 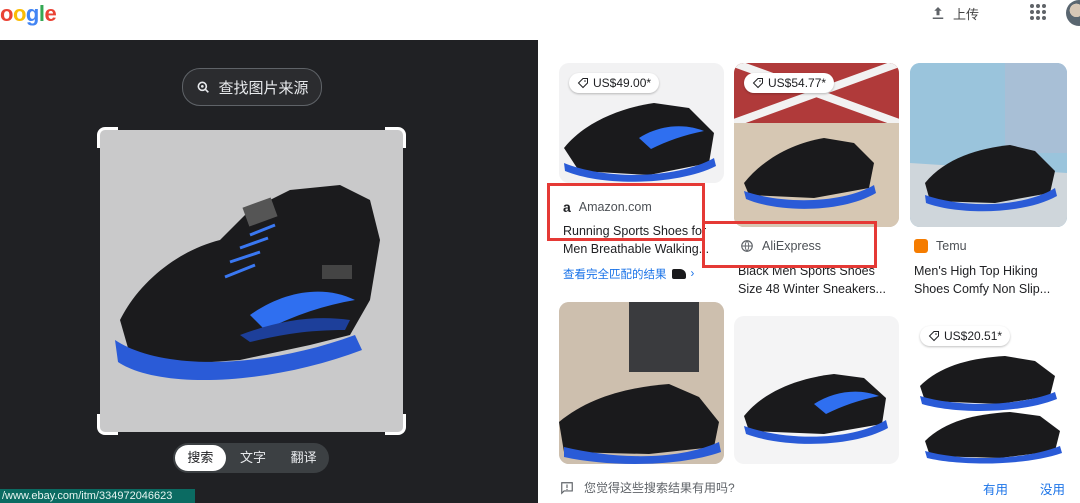 What do you see at coordinates (200, 458) in the screenshot?
I see `tab-search: 搜索` at bounding box center [200, 458].